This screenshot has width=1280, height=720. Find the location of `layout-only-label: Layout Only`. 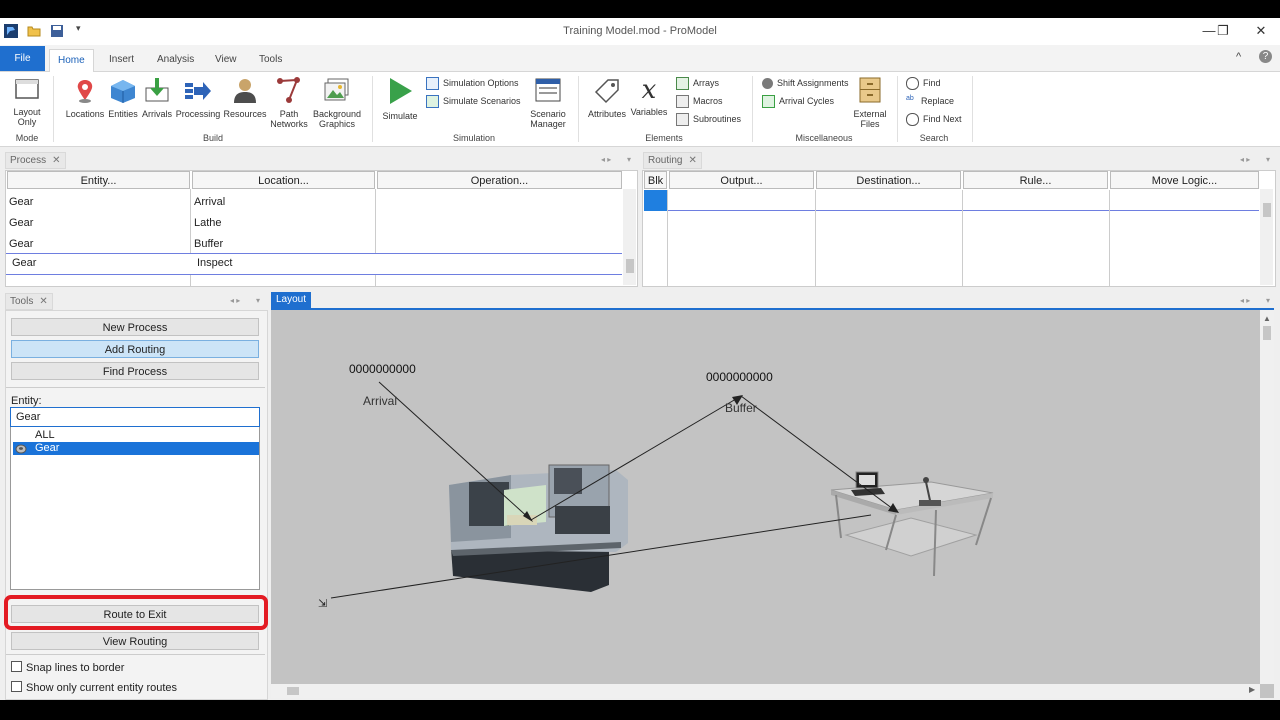

layout-only-label: Layout Only is located at coordinates (27, 117).